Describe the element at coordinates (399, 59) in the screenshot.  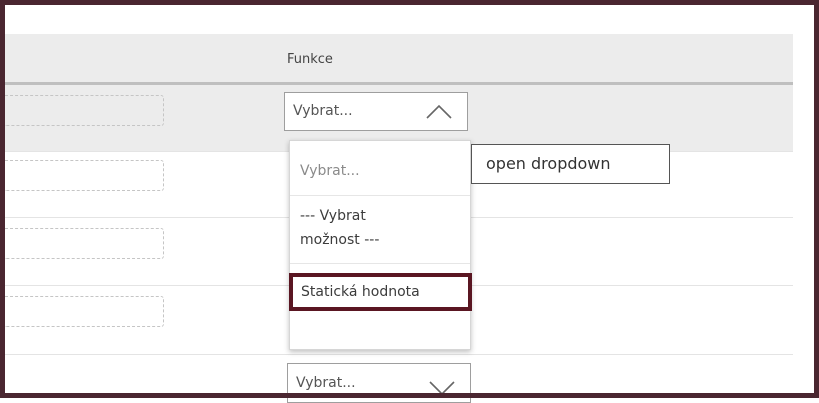
I see `table-header: Funkce` at that location.